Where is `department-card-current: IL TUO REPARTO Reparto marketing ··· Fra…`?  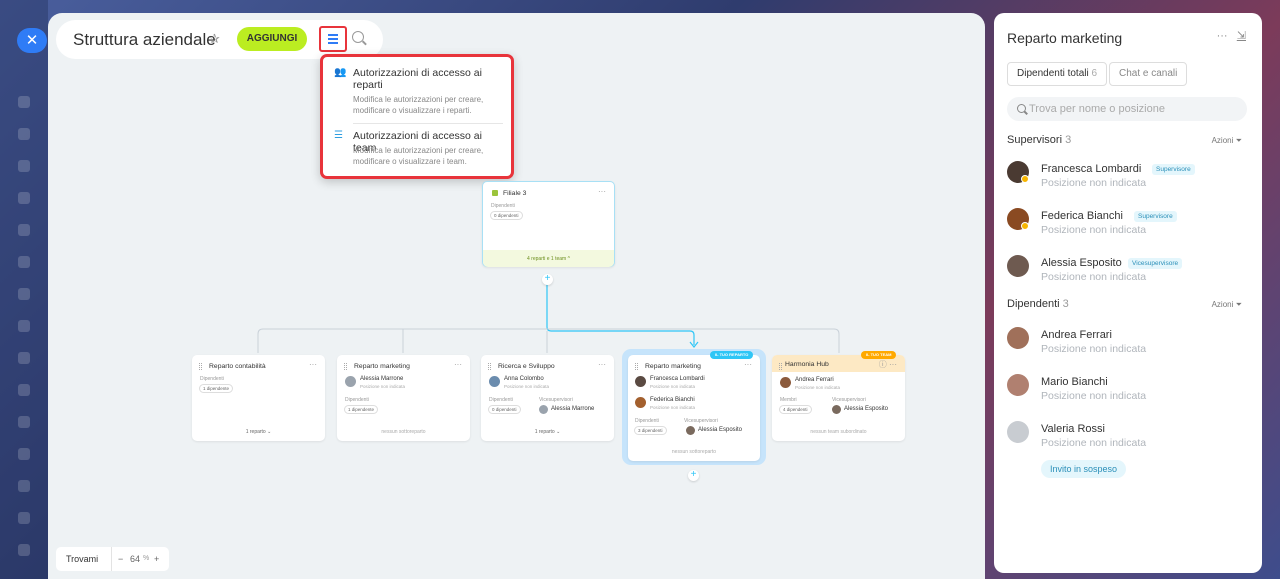 department-card-current: IL TUO REPARTO Reparto marketing ··· Fra… is located at coordinates (694, 406).